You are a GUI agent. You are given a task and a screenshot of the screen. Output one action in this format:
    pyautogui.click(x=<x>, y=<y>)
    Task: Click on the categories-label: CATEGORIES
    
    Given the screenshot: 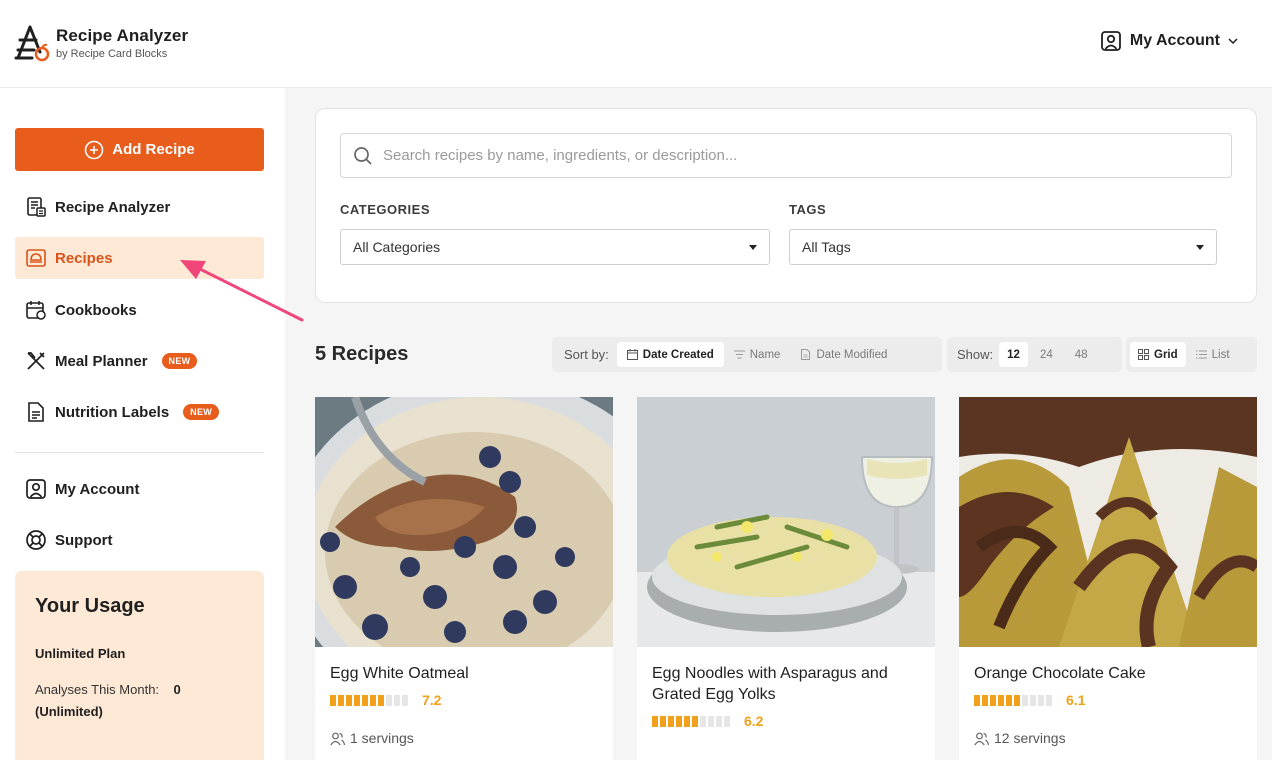 What is the action you would take?
    pyautogui.click(x=385, y=209)
    